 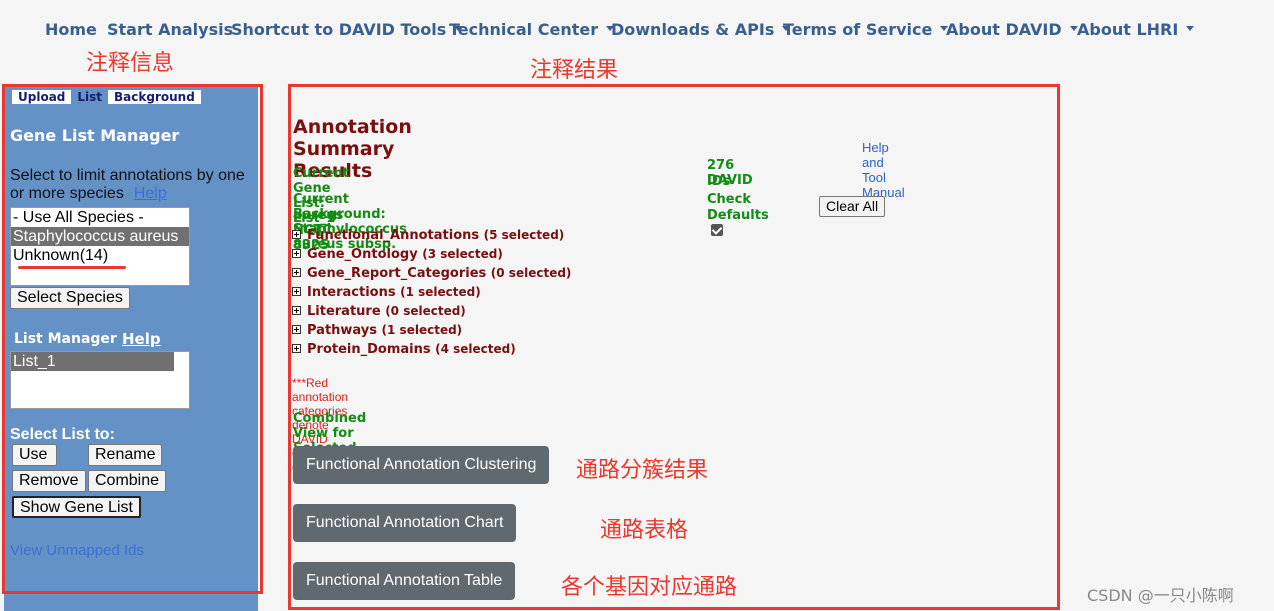 What do you see at coordinates (130, 63) in the screenshot?
I see `annotation-label-left: 注释信息` at bounding box center [130, 63].